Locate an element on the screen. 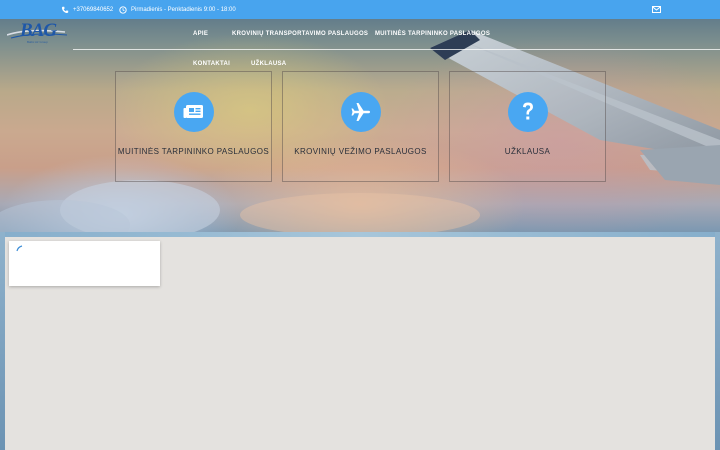  nav-divider is located at coordinates (396, 49).